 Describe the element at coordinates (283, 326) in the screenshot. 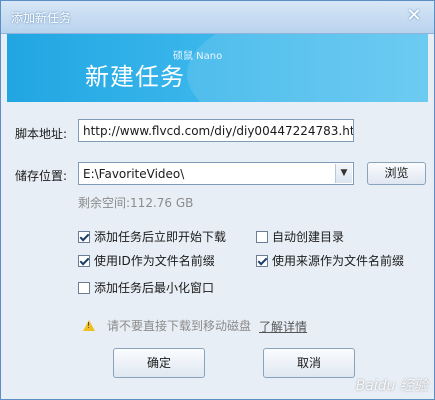

I see `learn-more-link: 了解详情` at that location.